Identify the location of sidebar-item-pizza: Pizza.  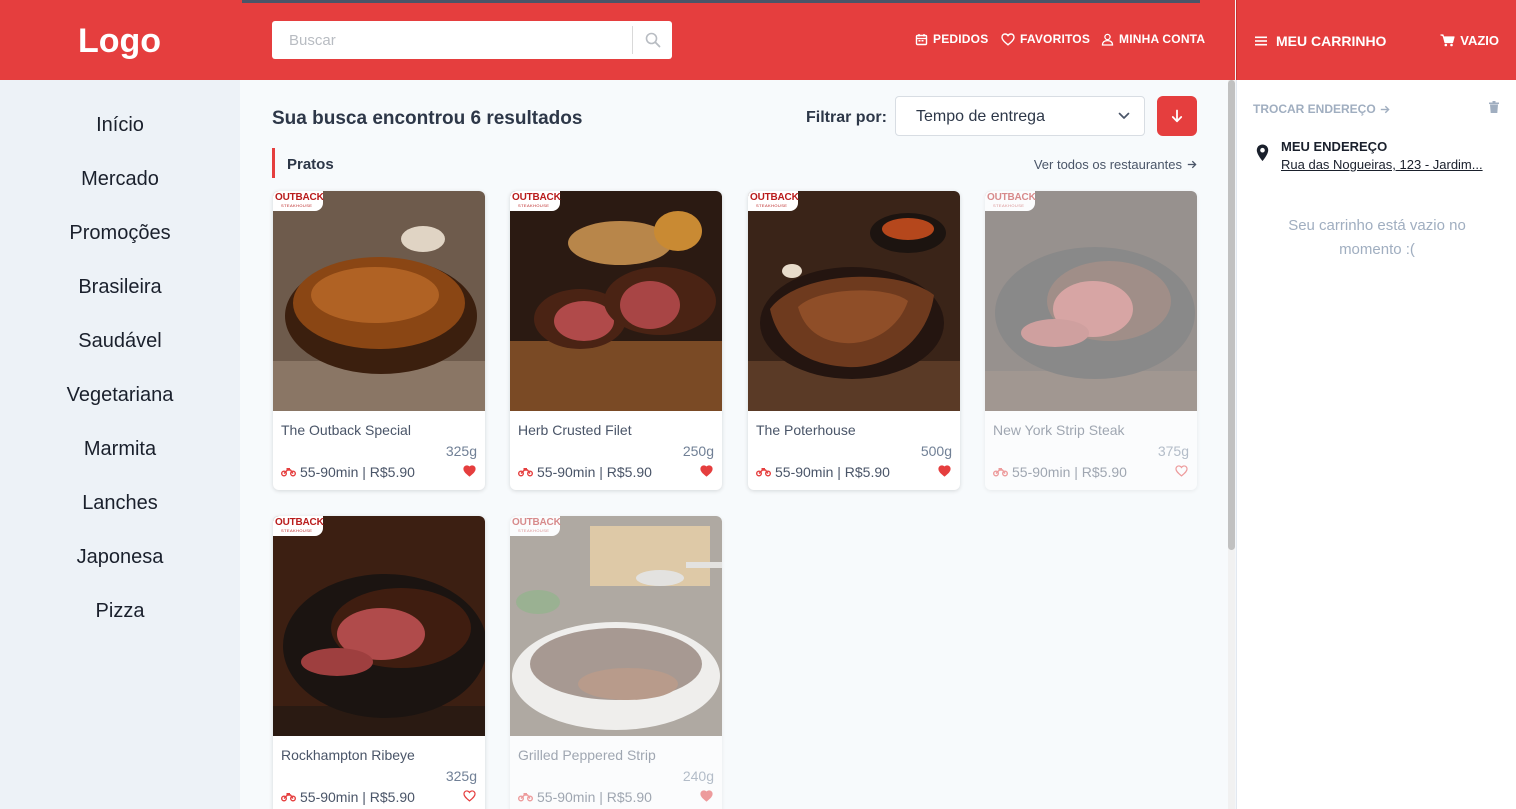
(120, 611).